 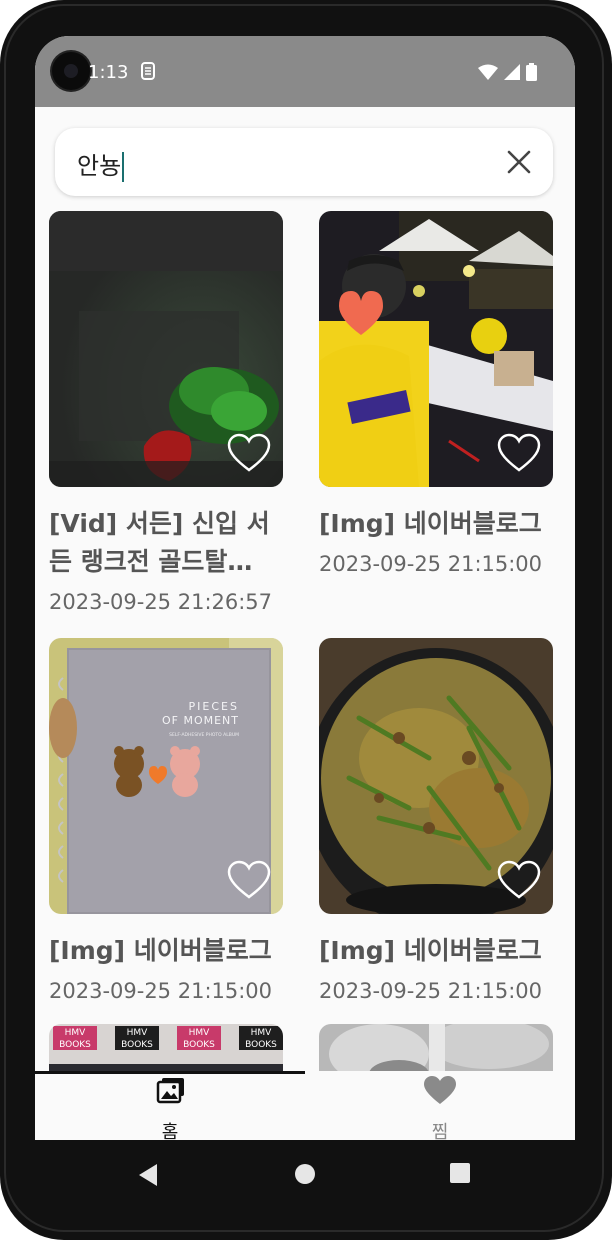 I want to click on album-text-line3: SELF-ADHESIVE PHOTO ALBUM, so click(x=204, y=735).